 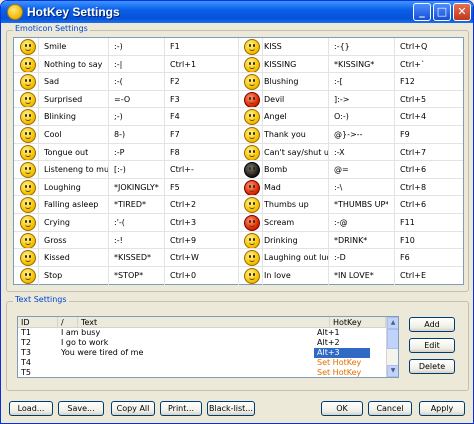 What do you see at coordinates (133, 408) in the screenshot?
I see `copy-all-button: Copy All` at bounding box center [133, 408].